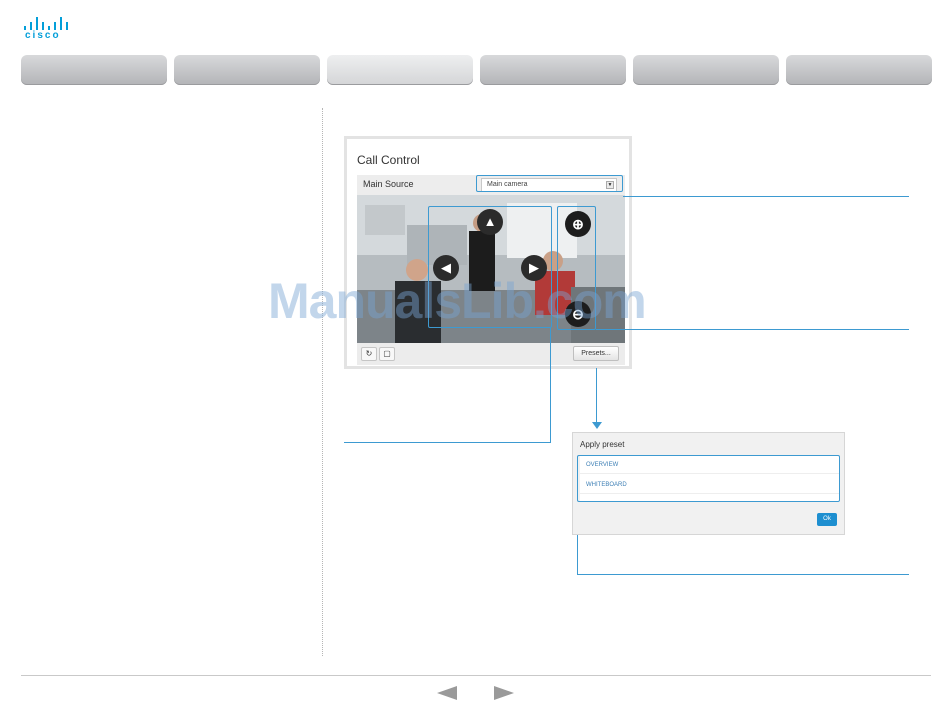 This screenshot has width=950, height=711. I want to click on panel-title: Call Control, so click(388, 160).